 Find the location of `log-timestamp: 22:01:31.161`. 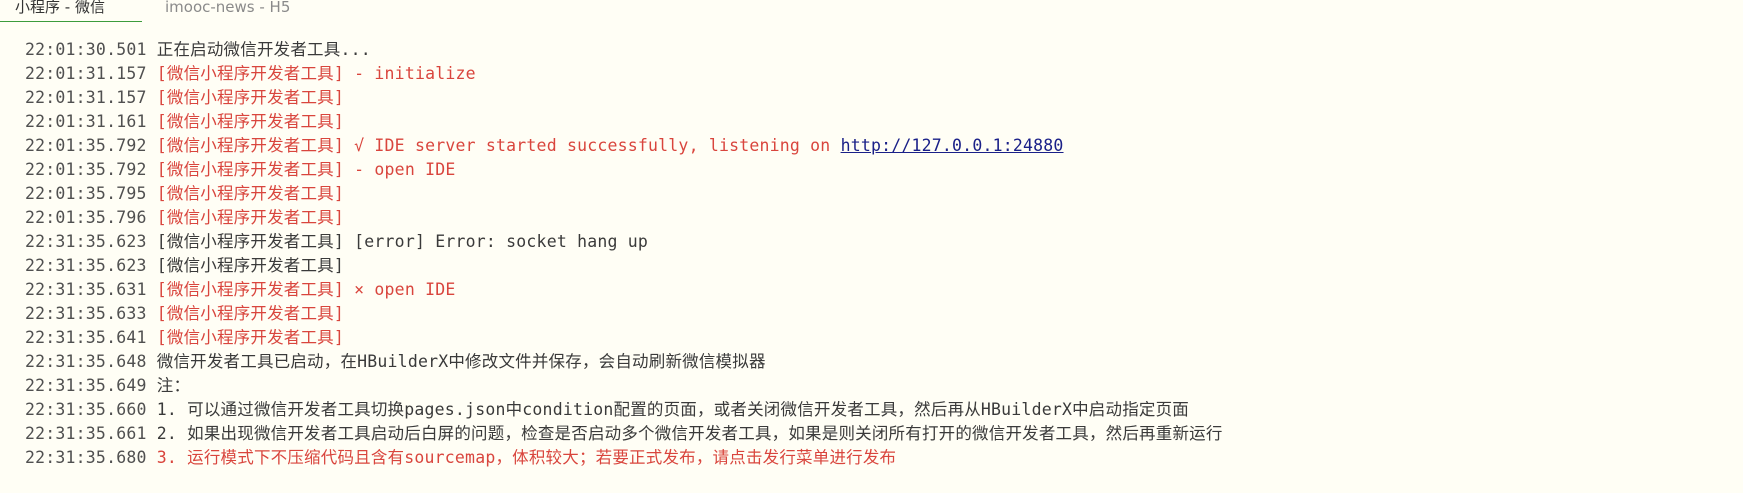

log-timestamp: 22:01:31.161 is located at coordinates (86, 121).